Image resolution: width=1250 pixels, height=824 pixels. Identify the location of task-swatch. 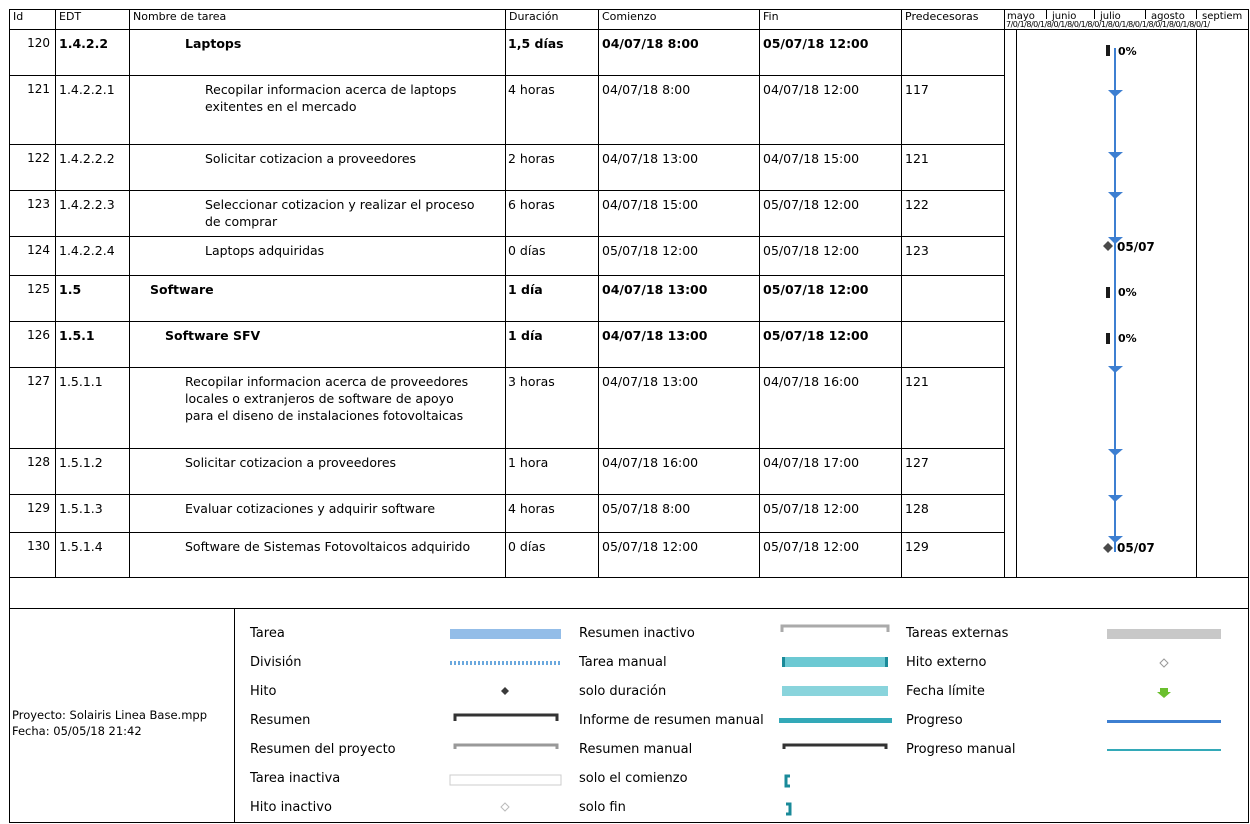
(505, 634).